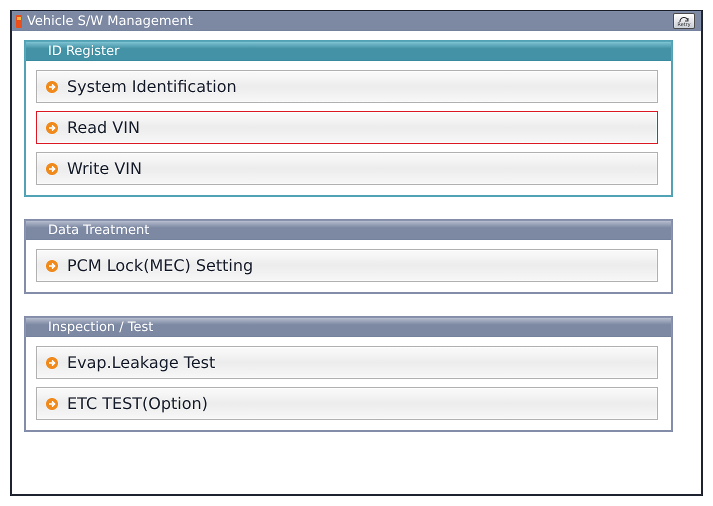 The width and height of the screenshot is (713, 506). Describe the element at coordinates (347, 265) in the screenshot. I see `menu-item: PCM Lock(MEC) Setting` at that location.